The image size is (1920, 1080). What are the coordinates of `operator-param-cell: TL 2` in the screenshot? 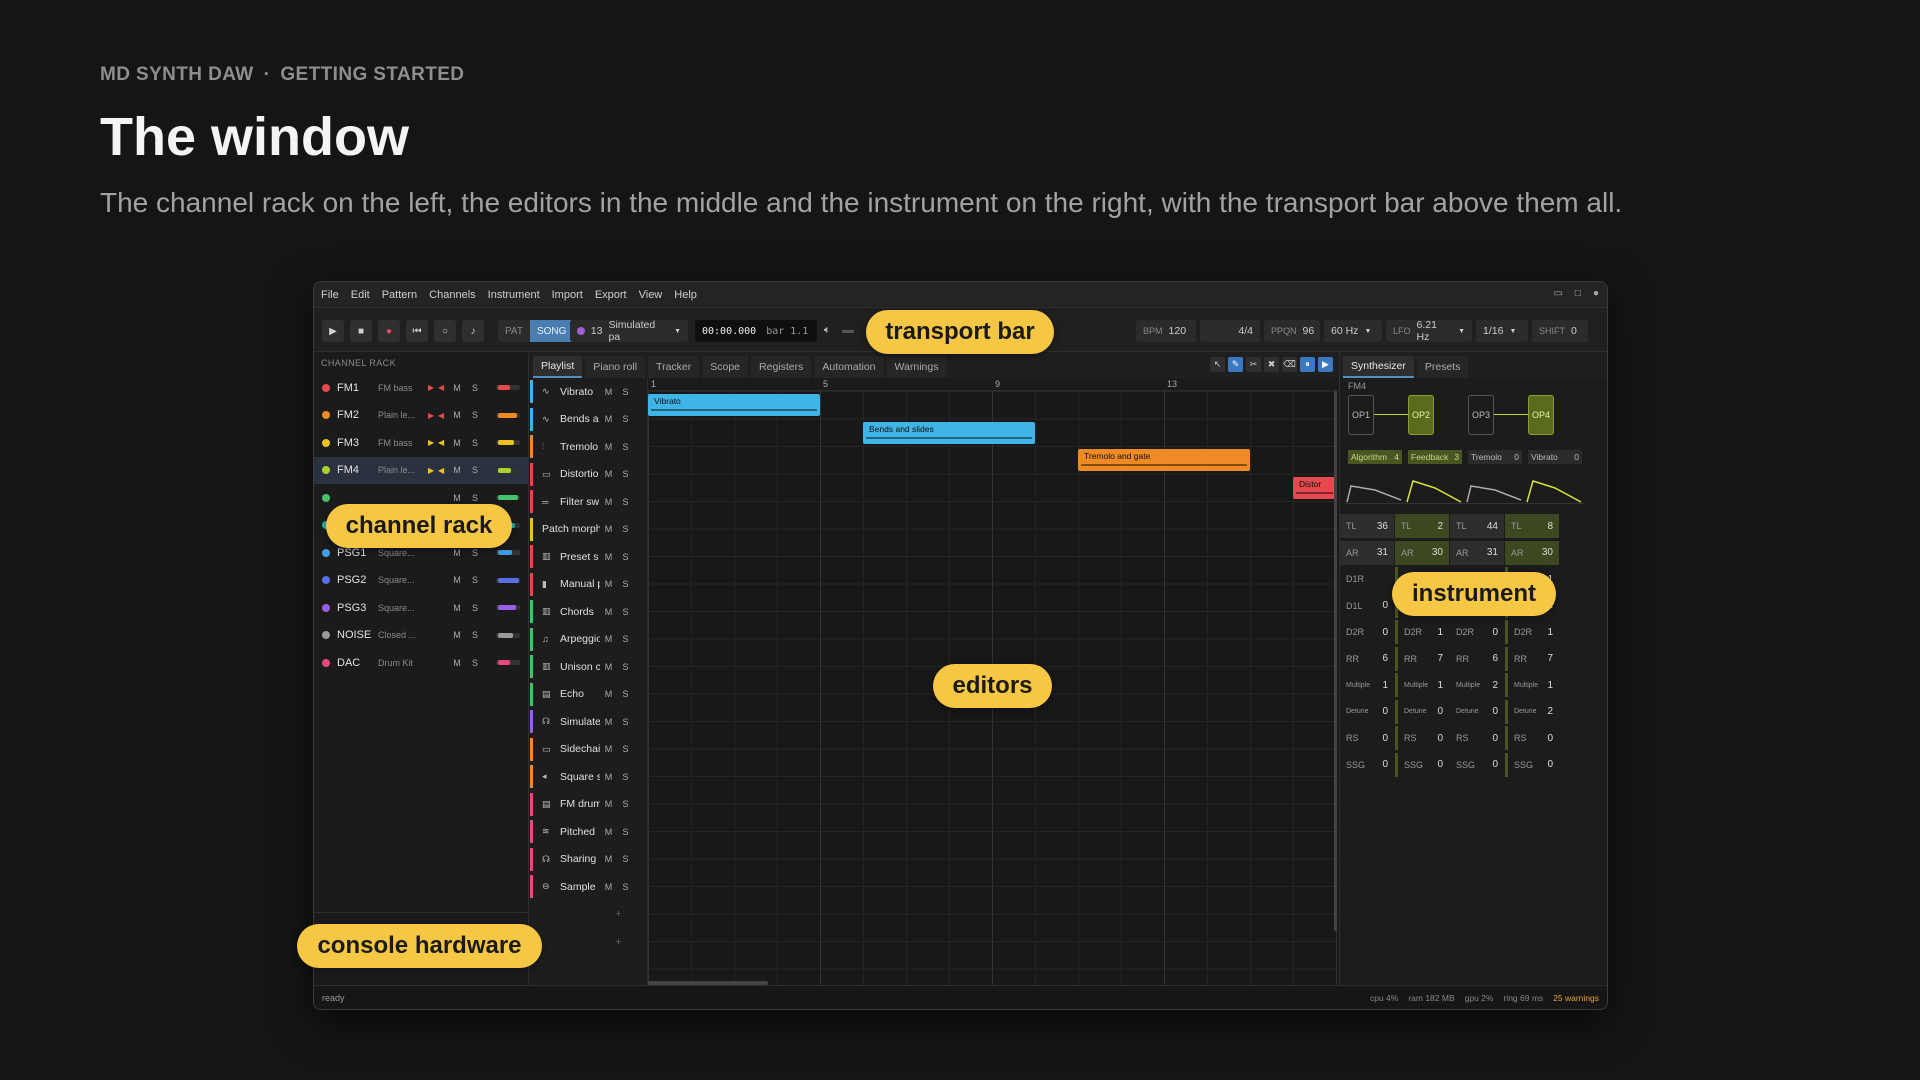 It's located at (1422, 526).